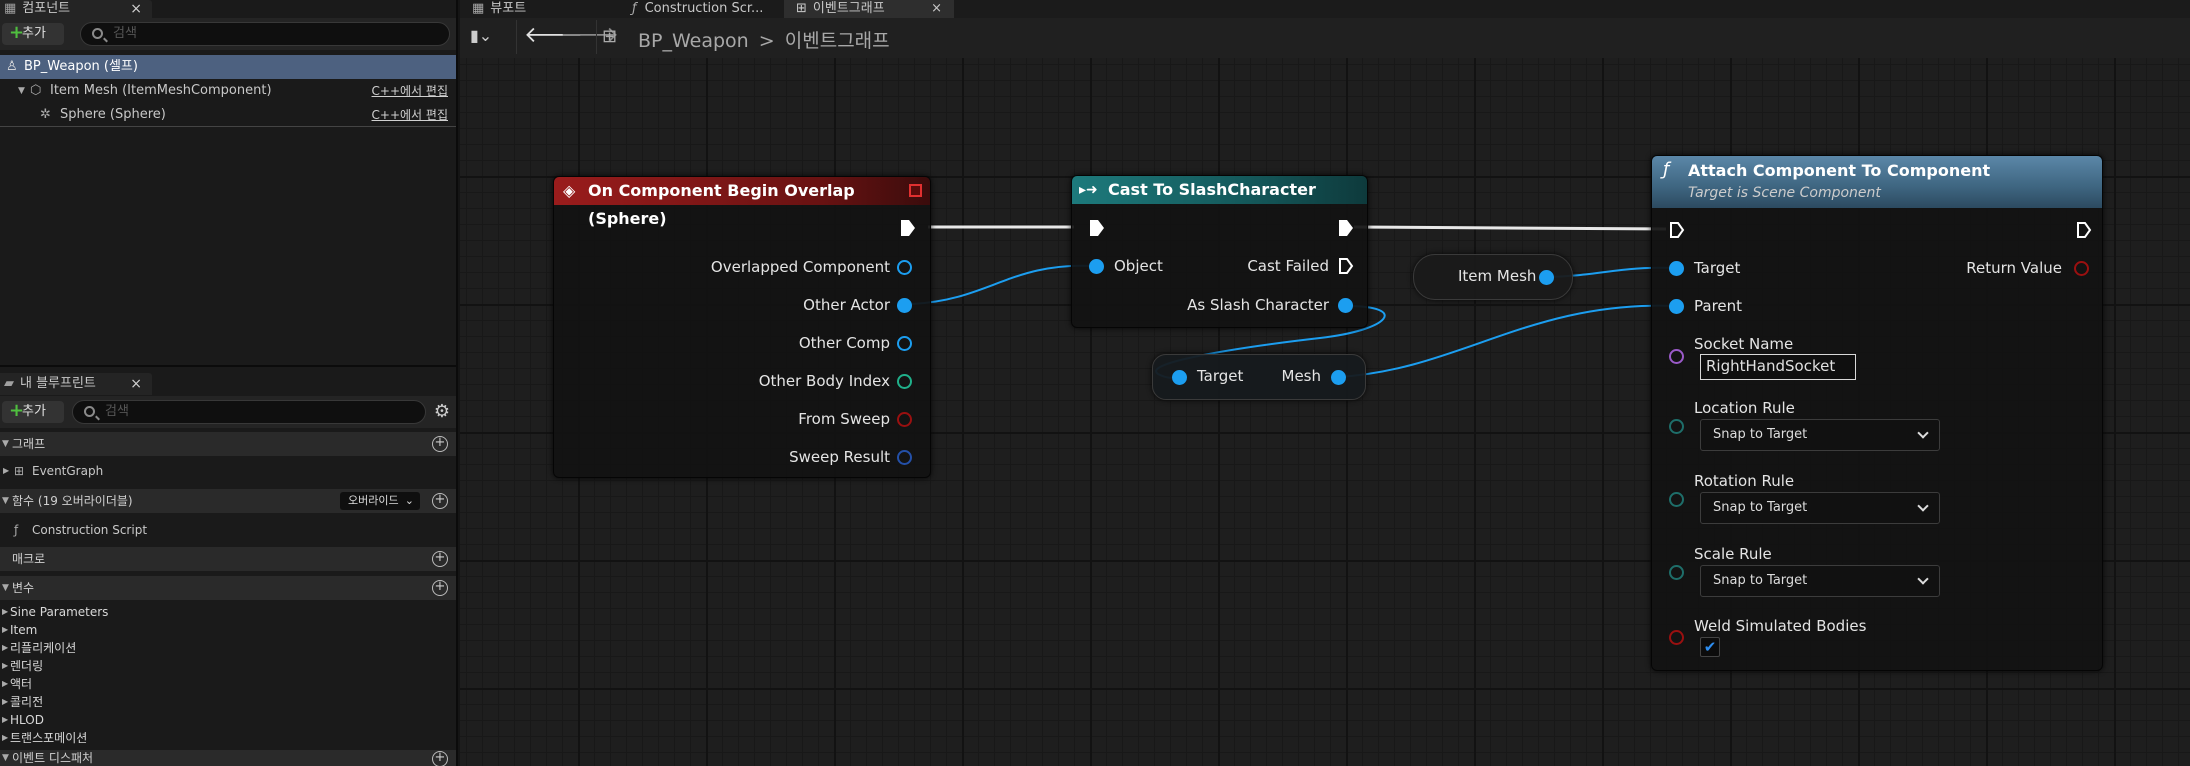 The width and height of the screenshot is (2190, 766). What do you see at coordinates (800, 267) in the screenshot?
I see `pin-label: Overlapped Component` at bounding box center [800, 267].